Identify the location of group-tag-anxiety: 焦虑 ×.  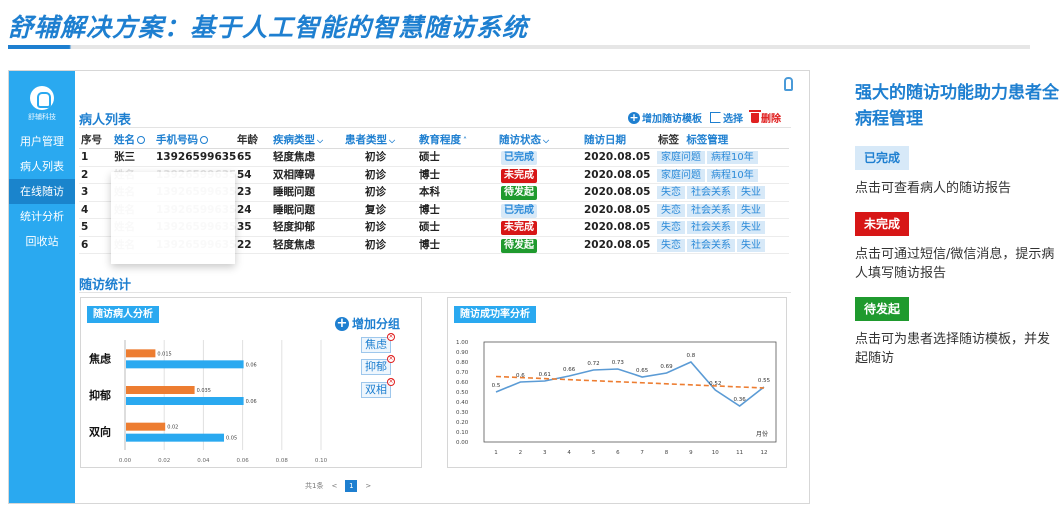
(378, 343).